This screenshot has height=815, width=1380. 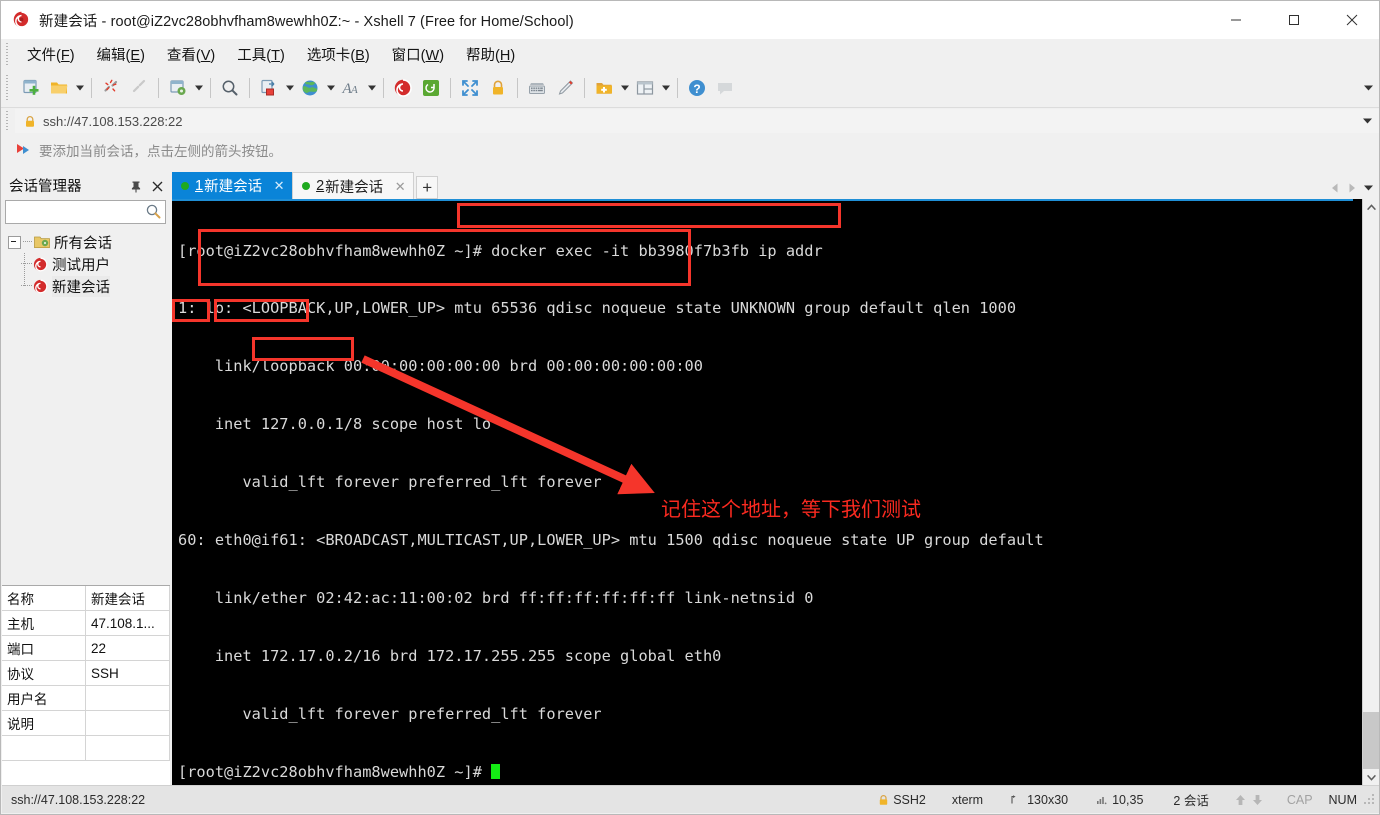 I want to click on menu-help: 帮助(H), so click(x=490, y=54).